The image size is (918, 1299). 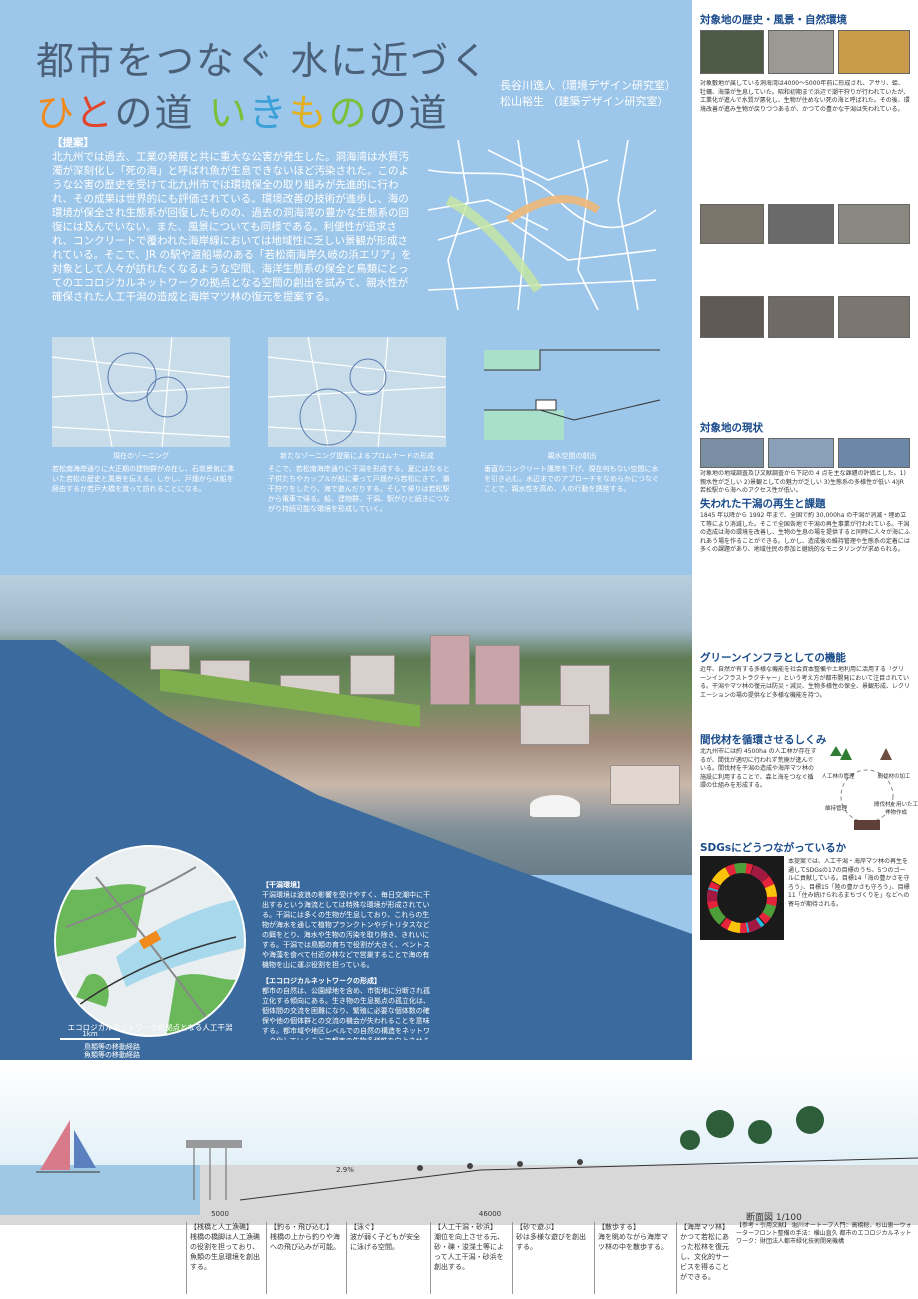 What do you see at coordinates (55, 113) in the screenshot?
I see `subtitle-char: ひ` at bounding box center [55, 113].